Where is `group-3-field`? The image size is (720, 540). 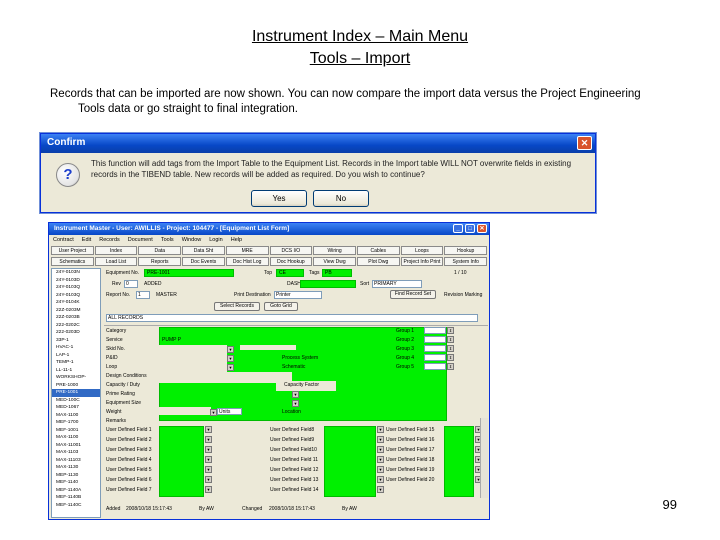 group-3-field is located at coordinates (435, 348).